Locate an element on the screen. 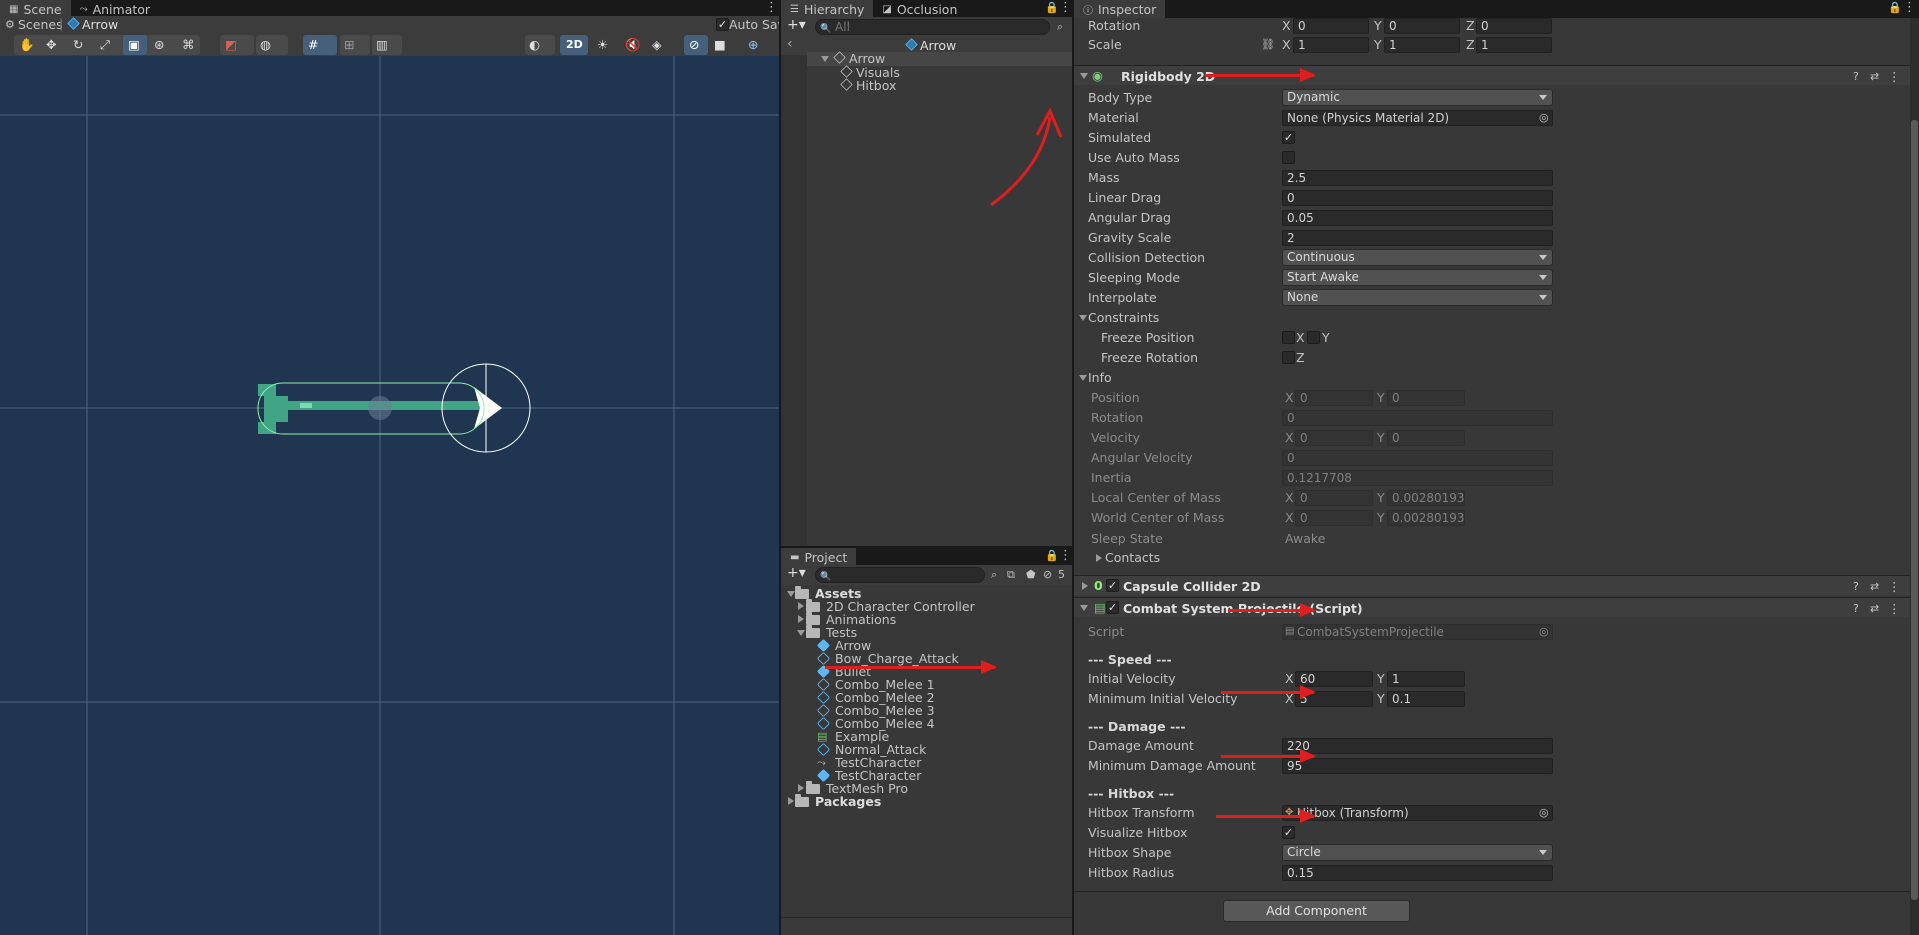  freeze-position-y-checkbox is located at coordinates (1313, 337).